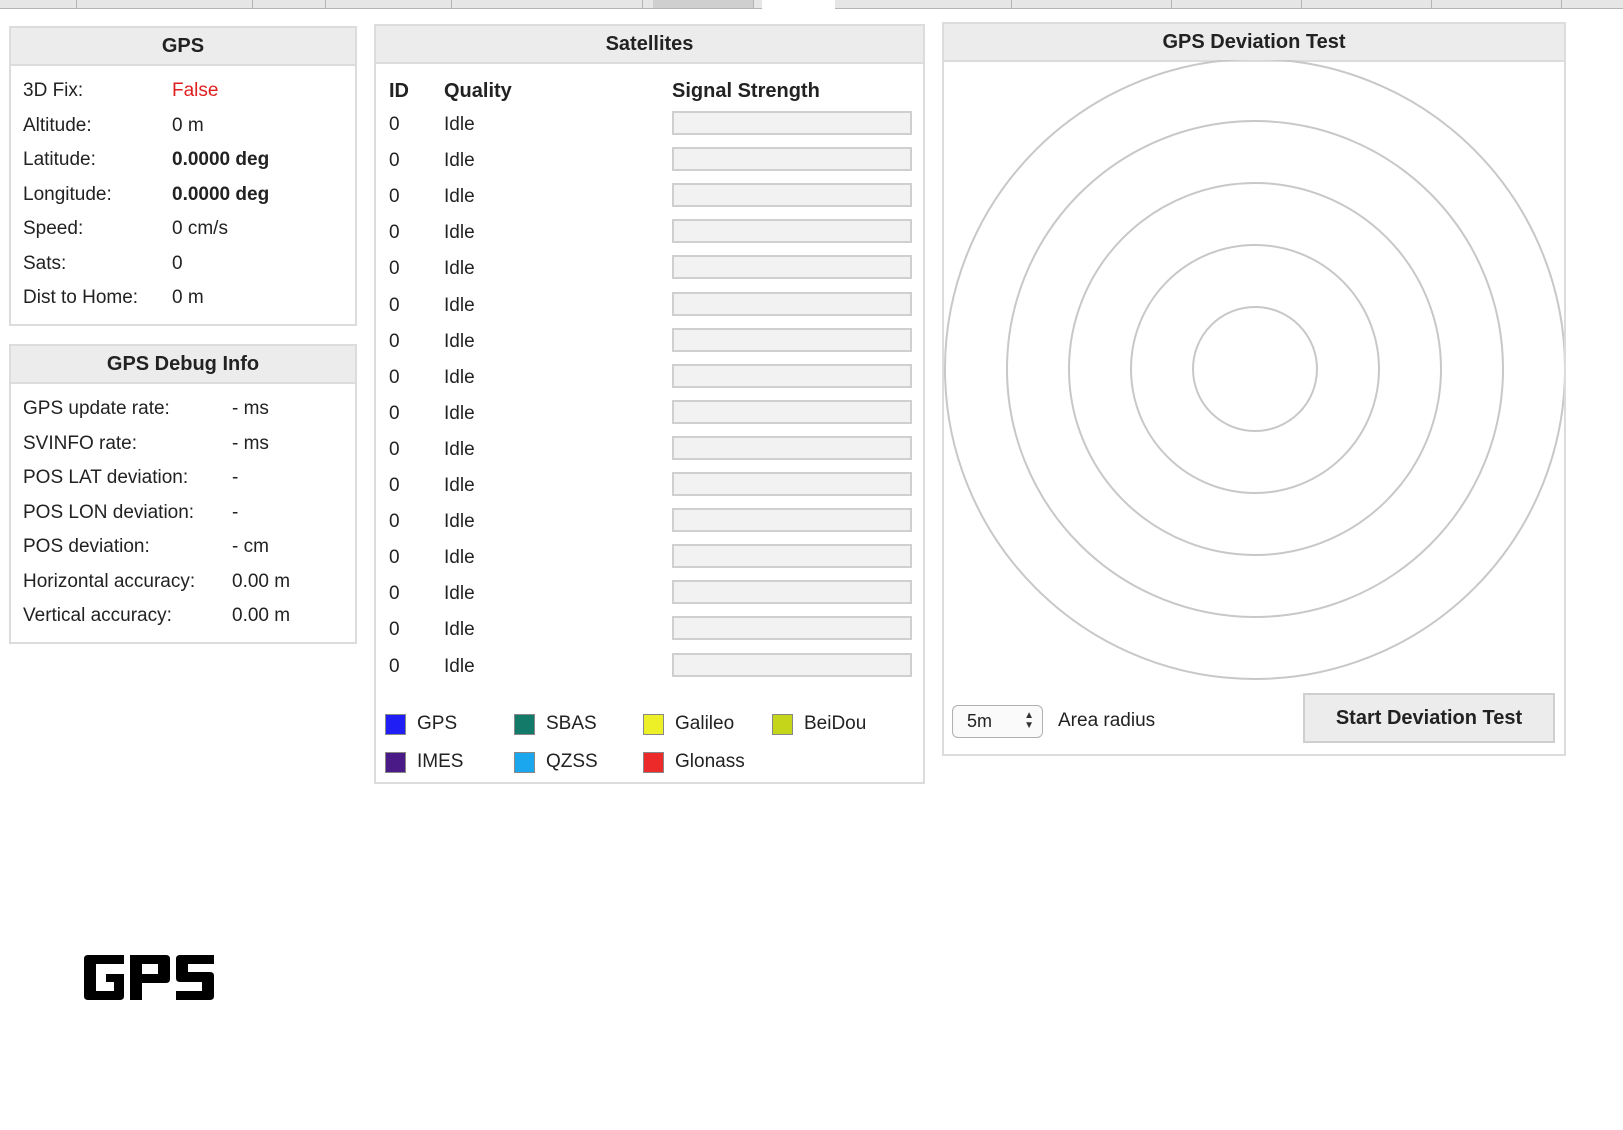 The height and width of the screenshot is (1130, 1623). I want to click on top-tab-strip-right, so click(1229, 4).